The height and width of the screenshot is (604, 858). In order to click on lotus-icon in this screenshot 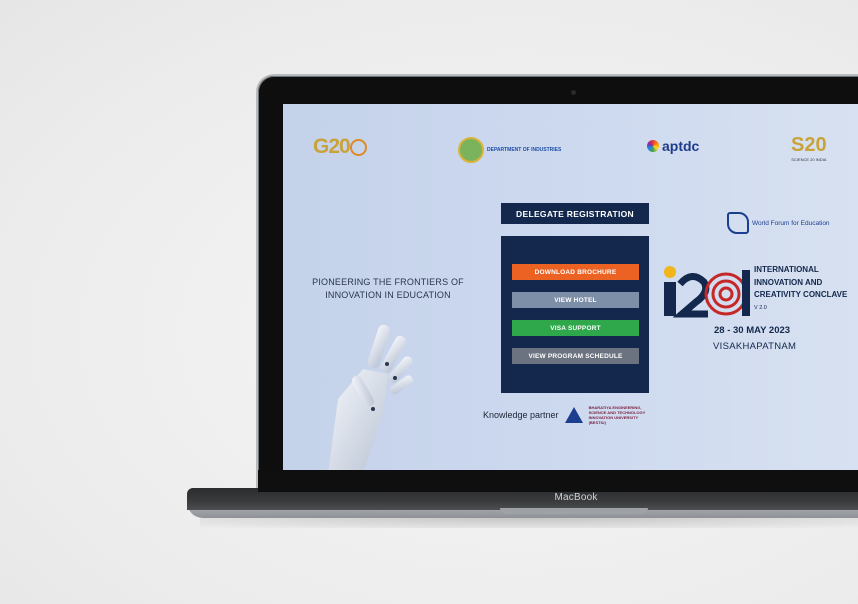, I will do `click(358, 147)`.